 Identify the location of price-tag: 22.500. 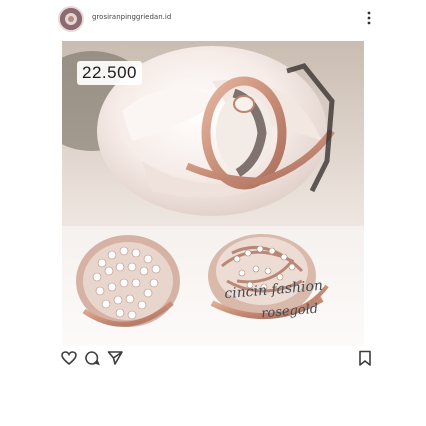
(109, 73).